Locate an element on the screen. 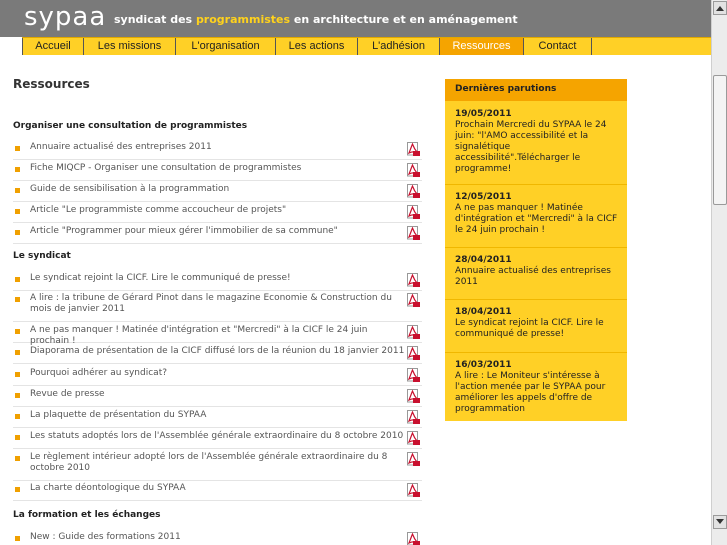 The width and height of the screenshot is (727, 545). news-date: 12/05/2011 is located at coordinates (483, 197).